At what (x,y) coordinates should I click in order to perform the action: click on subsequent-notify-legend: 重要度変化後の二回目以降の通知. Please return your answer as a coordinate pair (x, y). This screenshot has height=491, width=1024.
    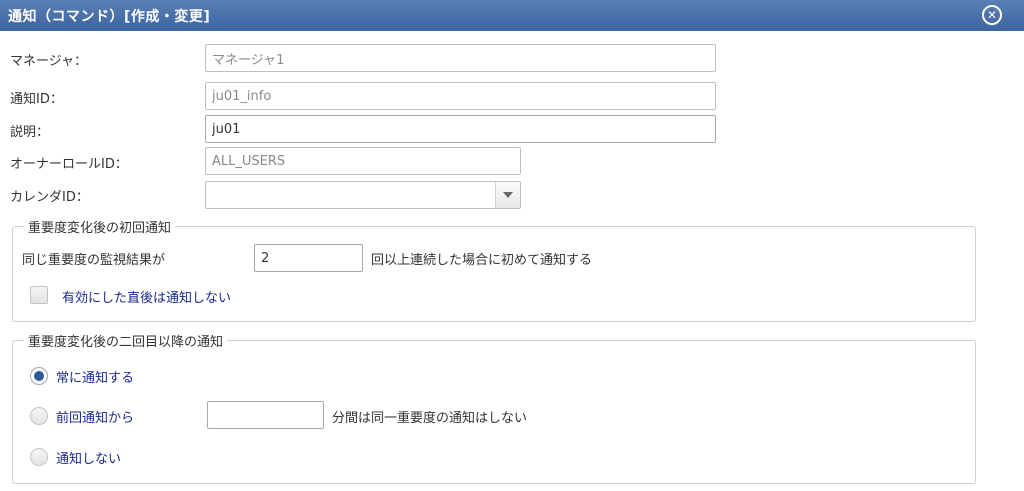
    Looking at the image, I should click on (126, 340).